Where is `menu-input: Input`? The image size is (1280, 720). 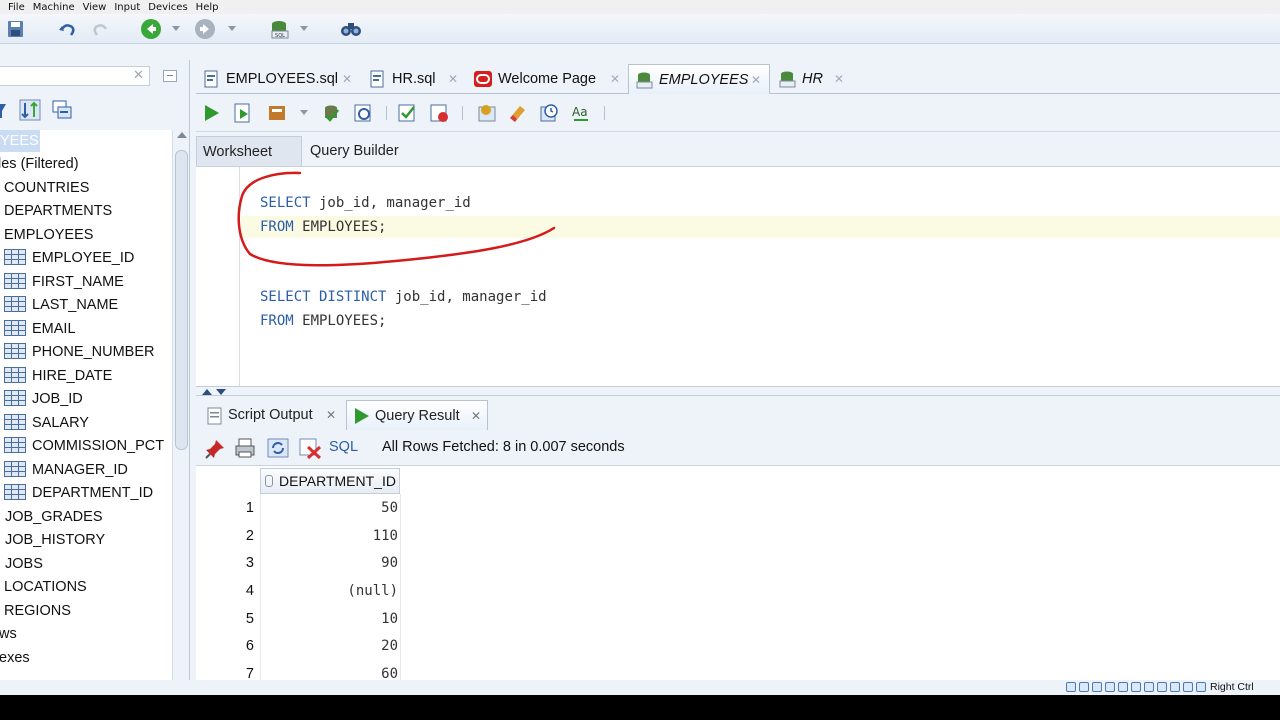
menu-input: Input is located at coordinates (127, 7).